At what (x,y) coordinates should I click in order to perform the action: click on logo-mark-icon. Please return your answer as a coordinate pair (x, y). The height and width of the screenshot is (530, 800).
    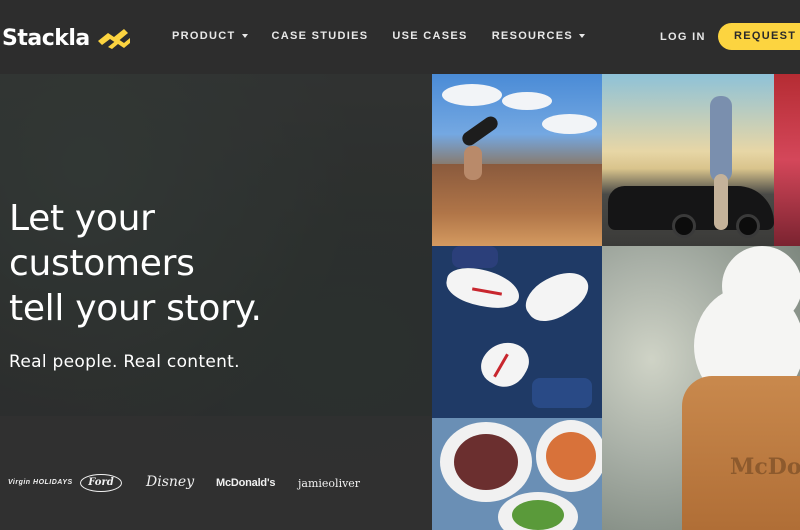
    Looking at the image, I should click on (113, 38).